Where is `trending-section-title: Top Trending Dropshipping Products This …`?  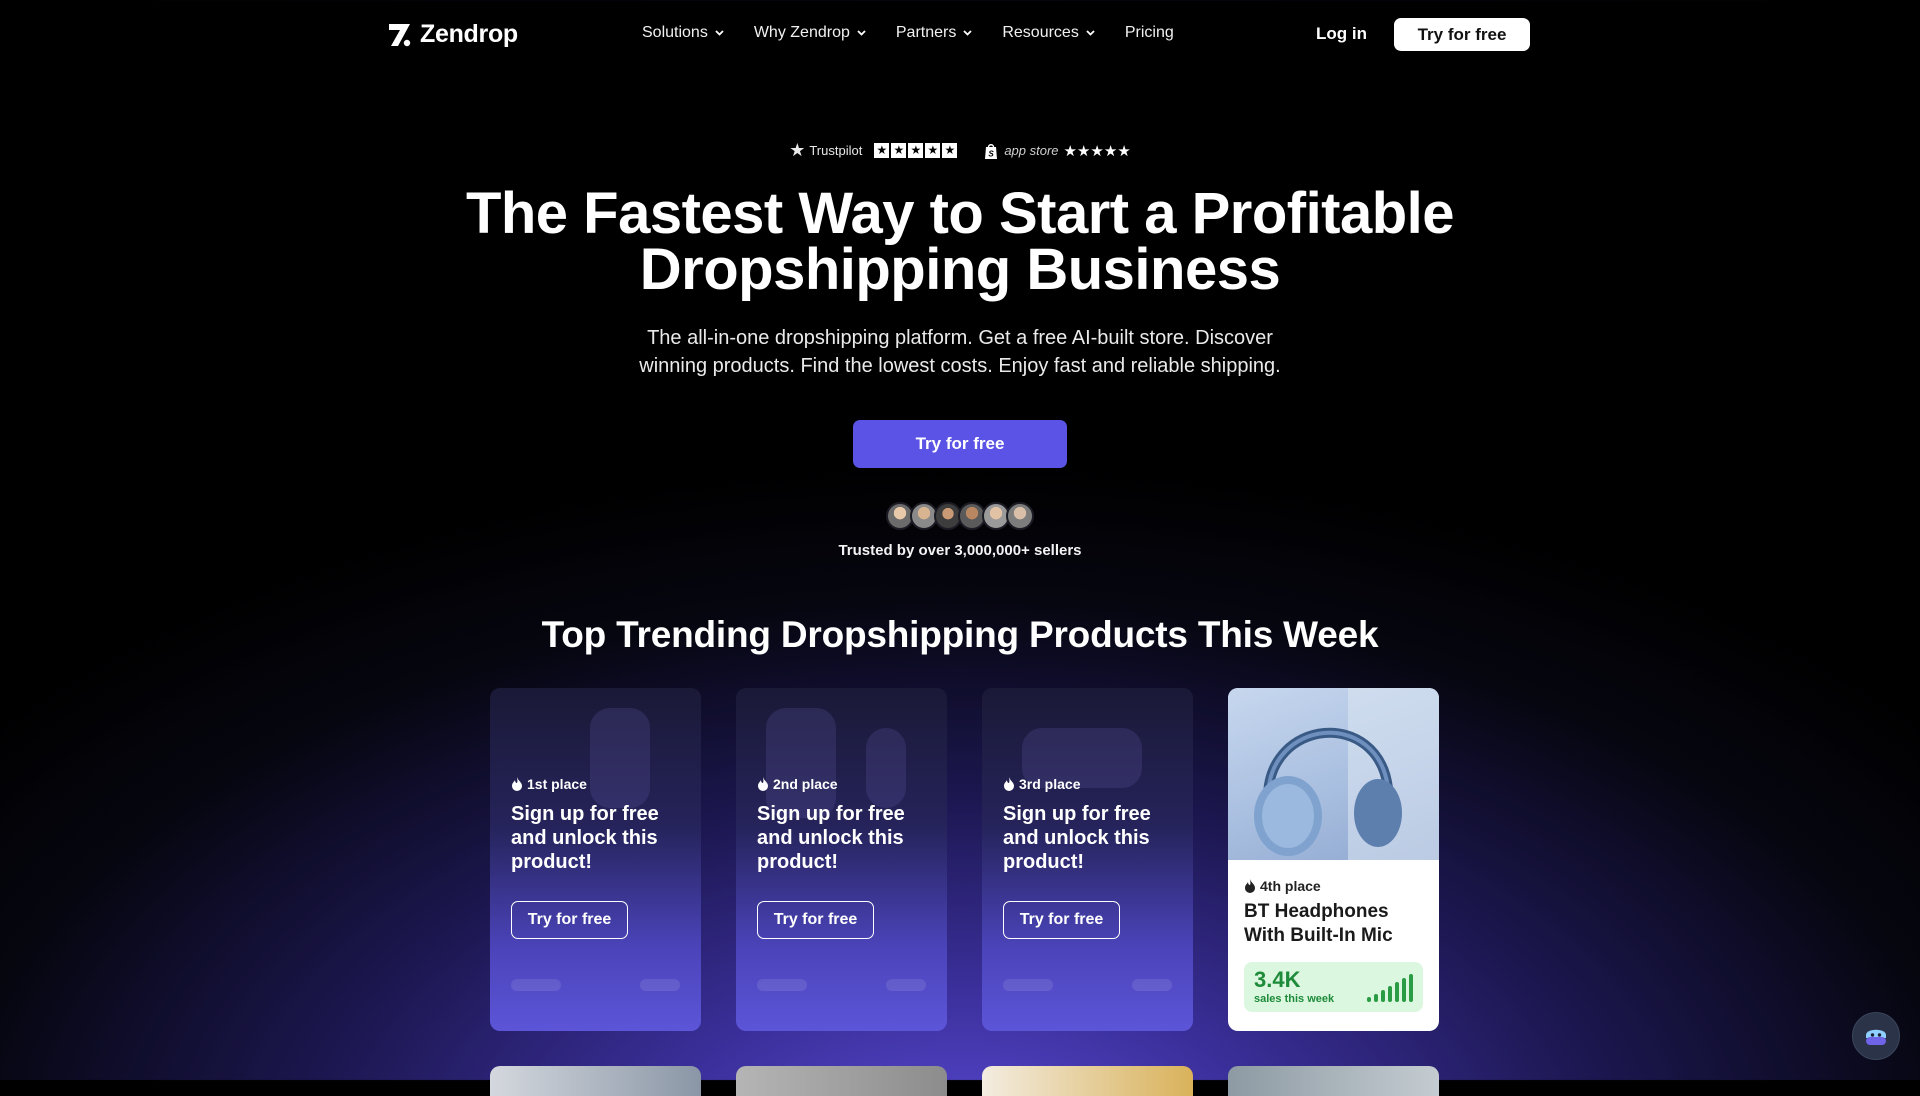
trending-section-title: Top Trending Dropshipping Products This … is located at coordinates (960, 634).